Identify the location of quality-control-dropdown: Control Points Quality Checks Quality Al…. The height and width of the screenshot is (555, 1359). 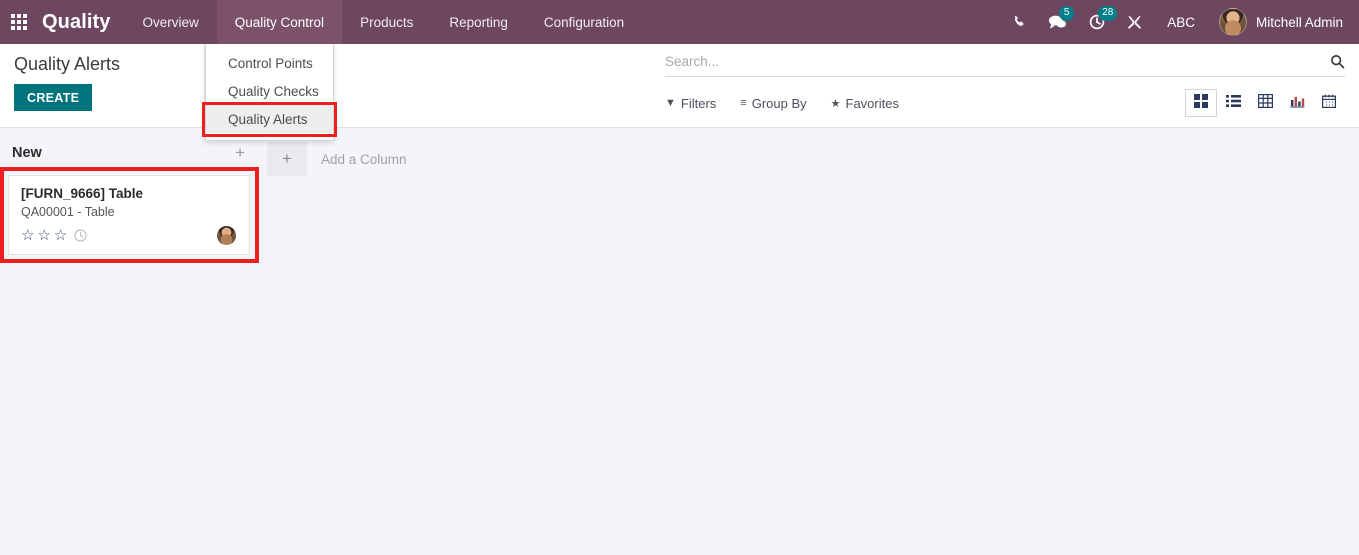
(269, 92).